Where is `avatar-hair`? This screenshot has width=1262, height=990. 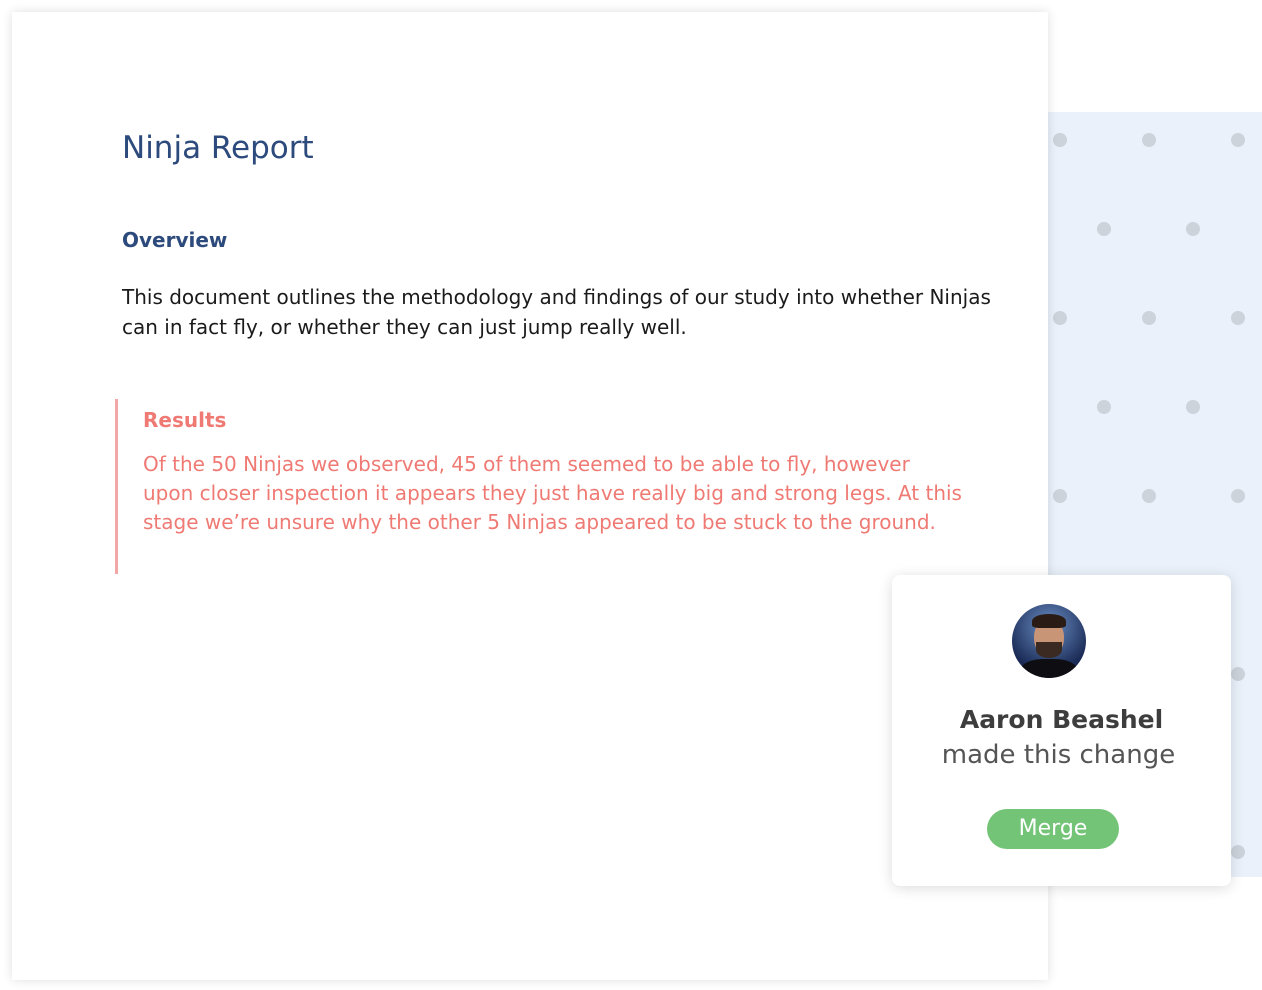
avatar-hair is located at coordinates (1049, 621).